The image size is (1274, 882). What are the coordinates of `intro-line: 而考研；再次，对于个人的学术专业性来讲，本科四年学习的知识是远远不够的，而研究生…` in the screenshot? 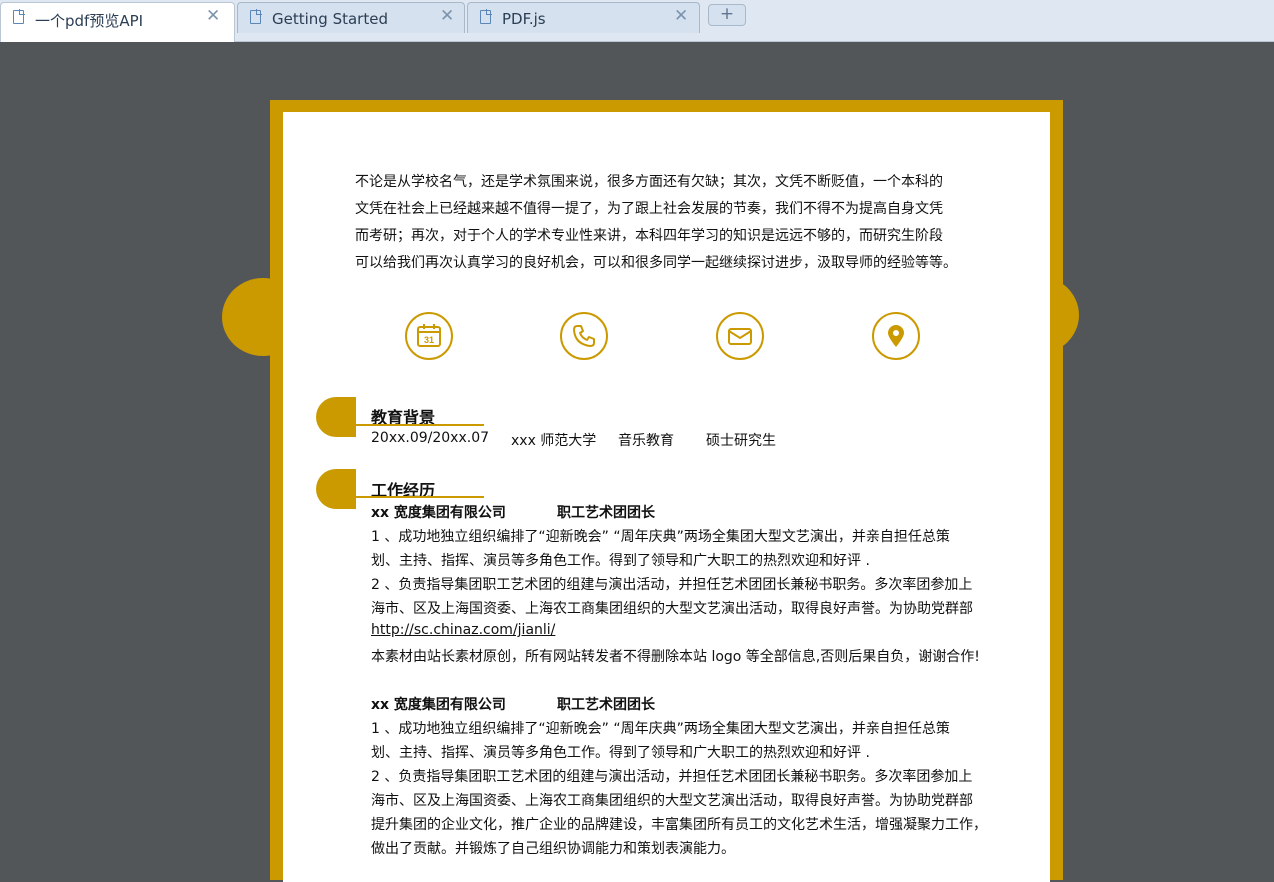 It's located at (649, 236).